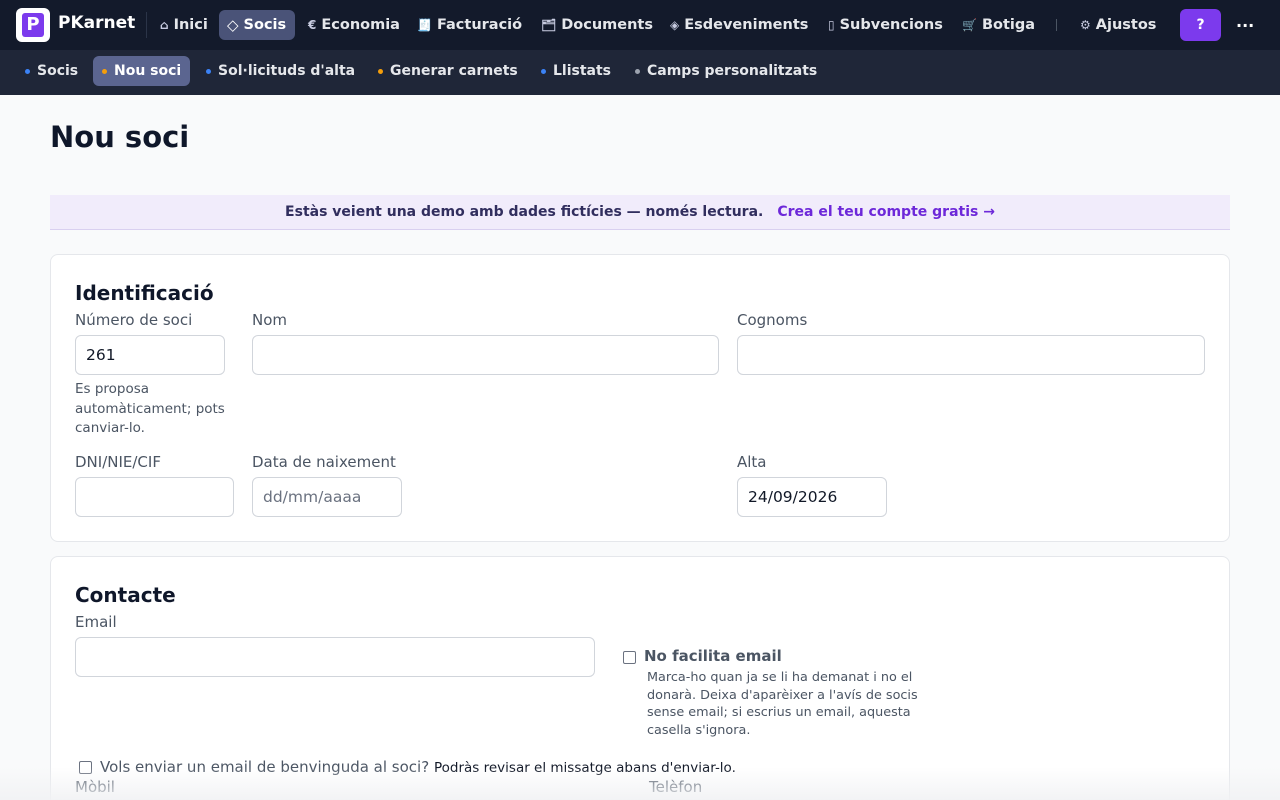 The width and height of the screenshot is (1280, 800). What do you see at coordinates (58, 71) in the screenshot?
I see `subnav-label: Socis` at bounding box center [58, 71].